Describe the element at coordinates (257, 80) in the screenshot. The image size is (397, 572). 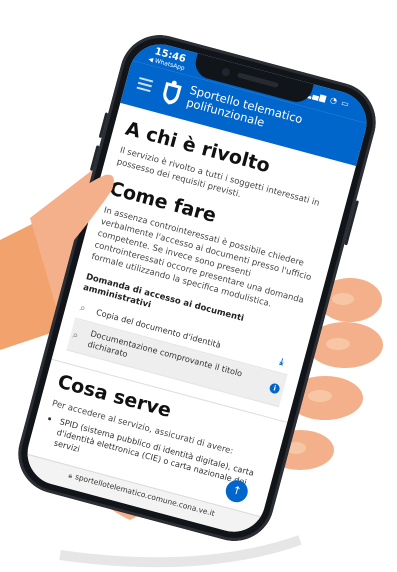
I see `earpiece-speaker` at that location.